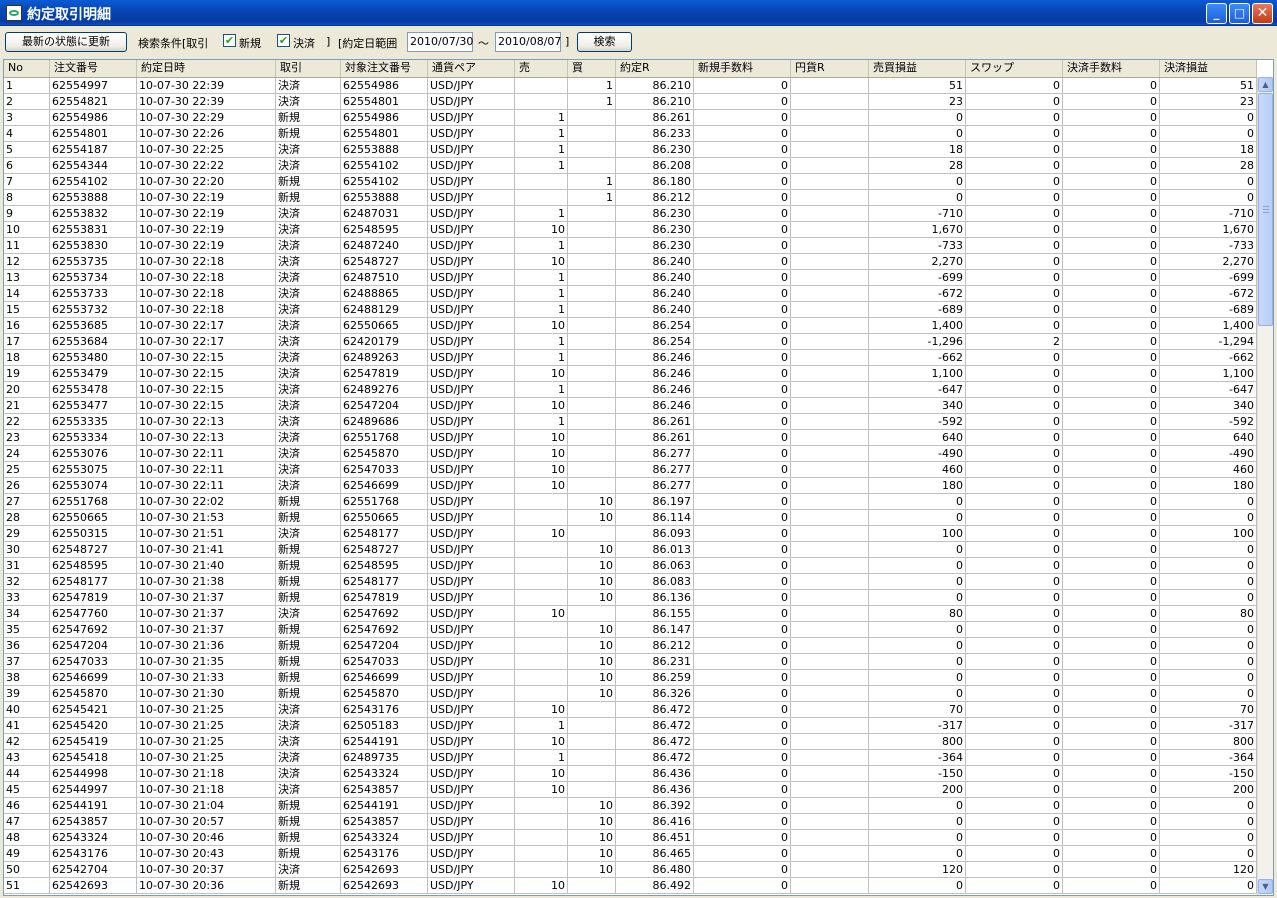 Image resolution: width=1277 pixels, height=898 pixels. Describe the element at coordinates (93, 230) in the screenshot. I see `cell-order-number: 62553831` at that location.